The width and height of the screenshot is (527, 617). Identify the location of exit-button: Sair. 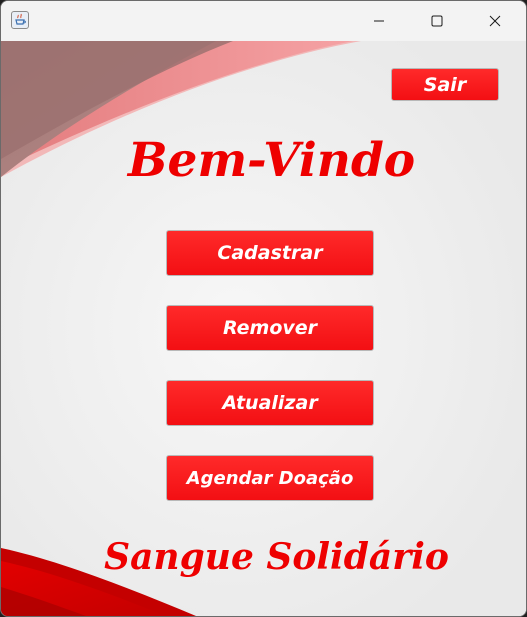
(445, 84).